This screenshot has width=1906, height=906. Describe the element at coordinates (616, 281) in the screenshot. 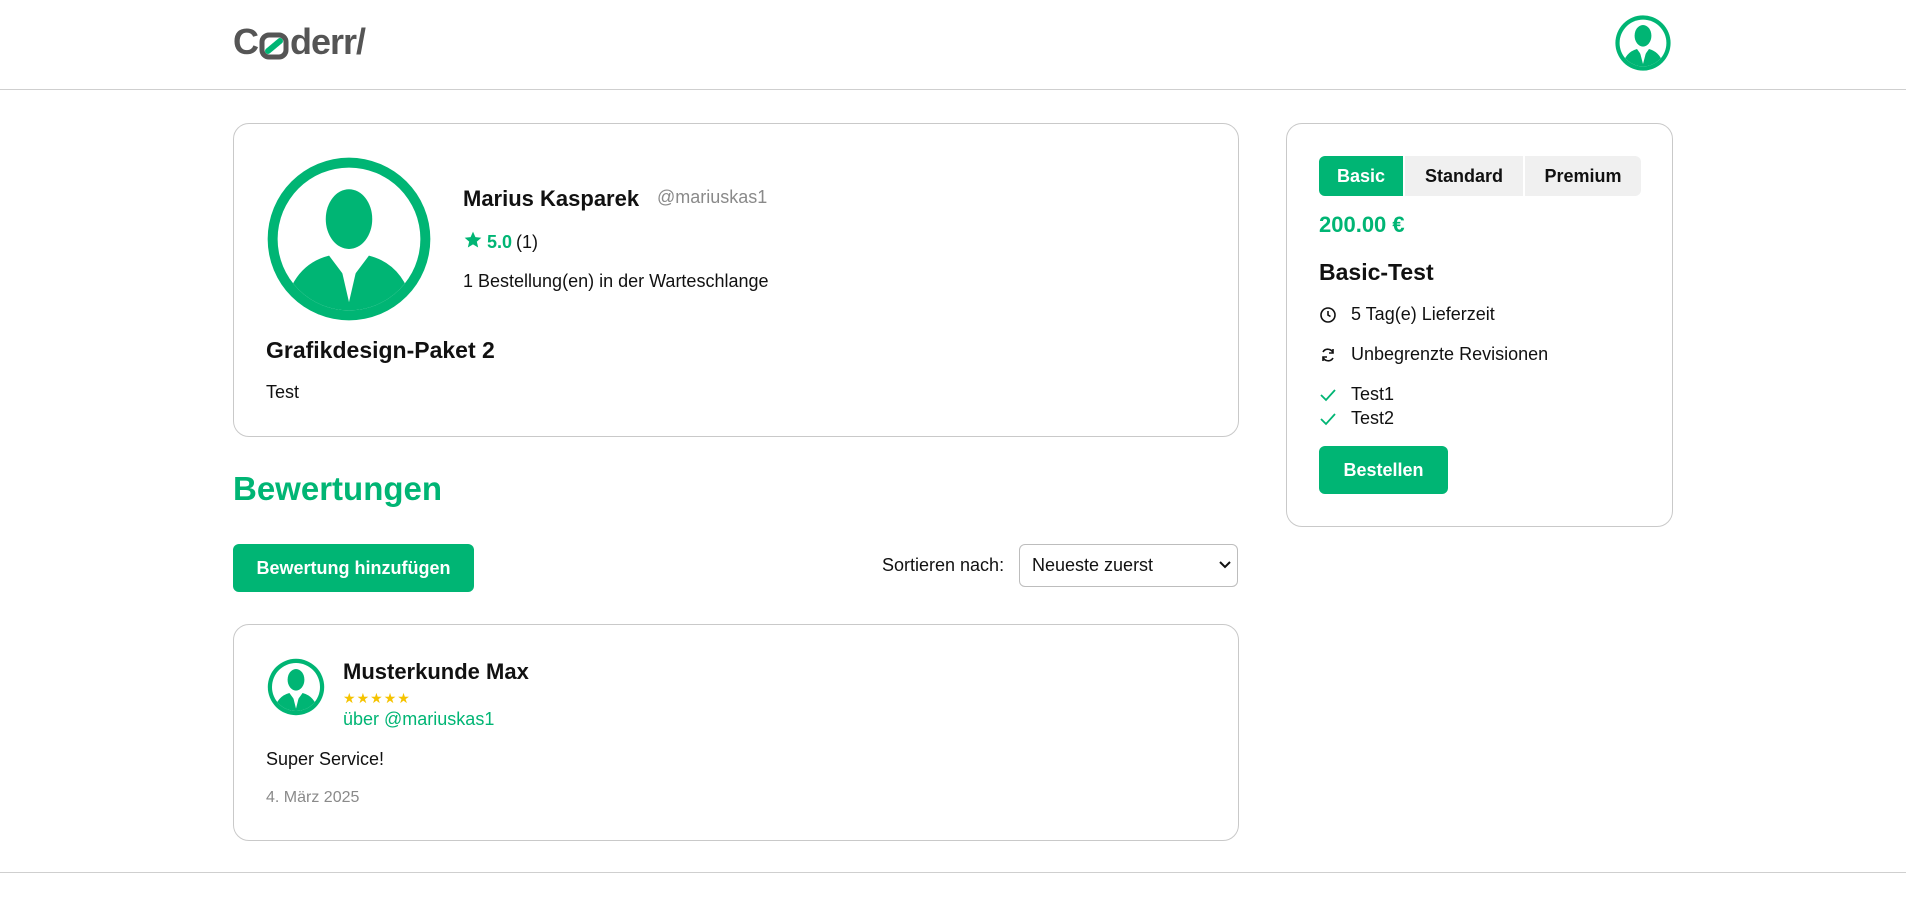

I see `order-queue-text: 1 Bestellung(en) in der Warteschlange` at that location.